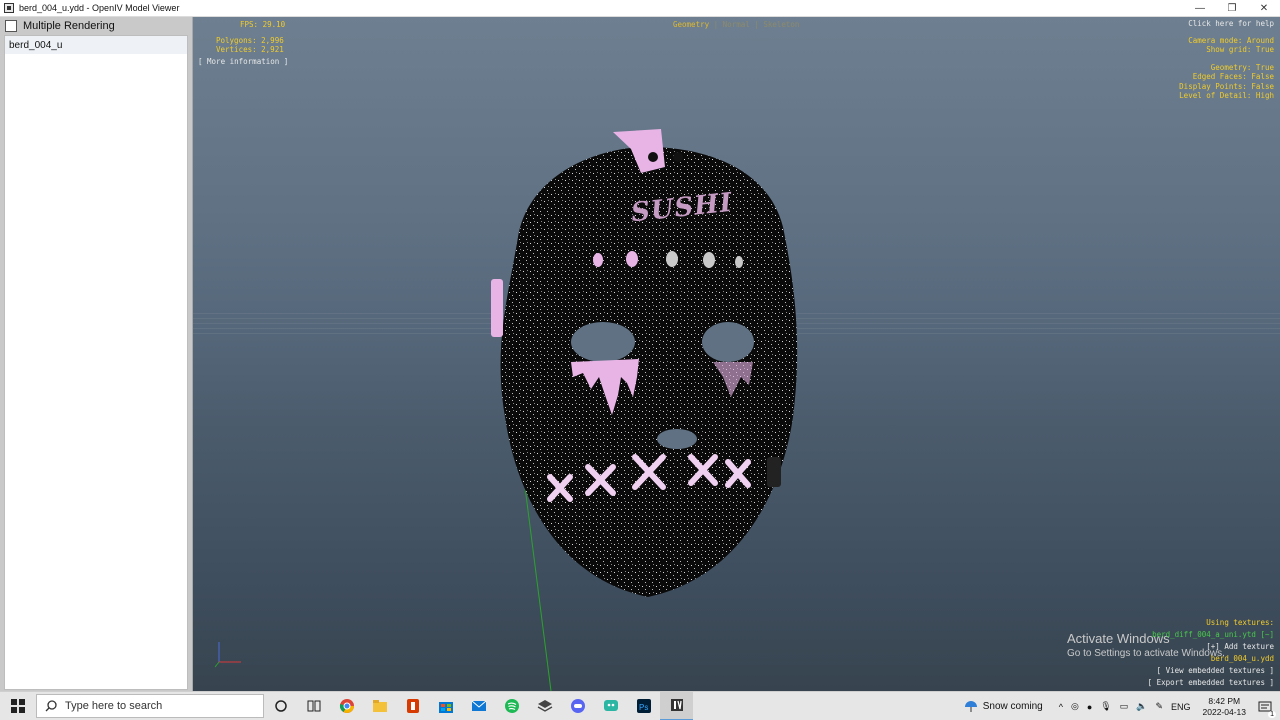 Image resolution: width=1280 pixels, height=720 pixels. Describe the element at coordinates (1181, 707) in the screenshot. I see `language-indicator: ENG` at that location.